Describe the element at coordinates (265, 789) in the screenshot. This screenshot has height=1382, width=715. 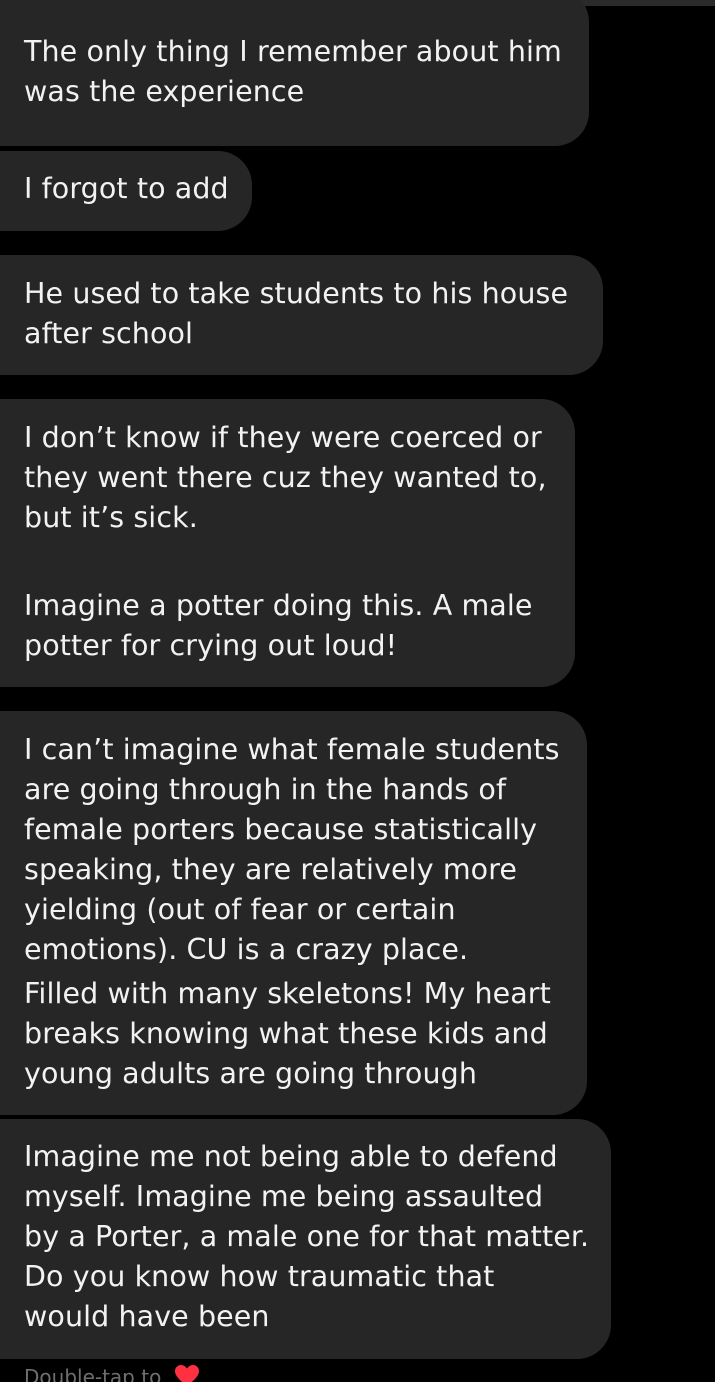
I see `message-text: are going through in the hands of` at that location.